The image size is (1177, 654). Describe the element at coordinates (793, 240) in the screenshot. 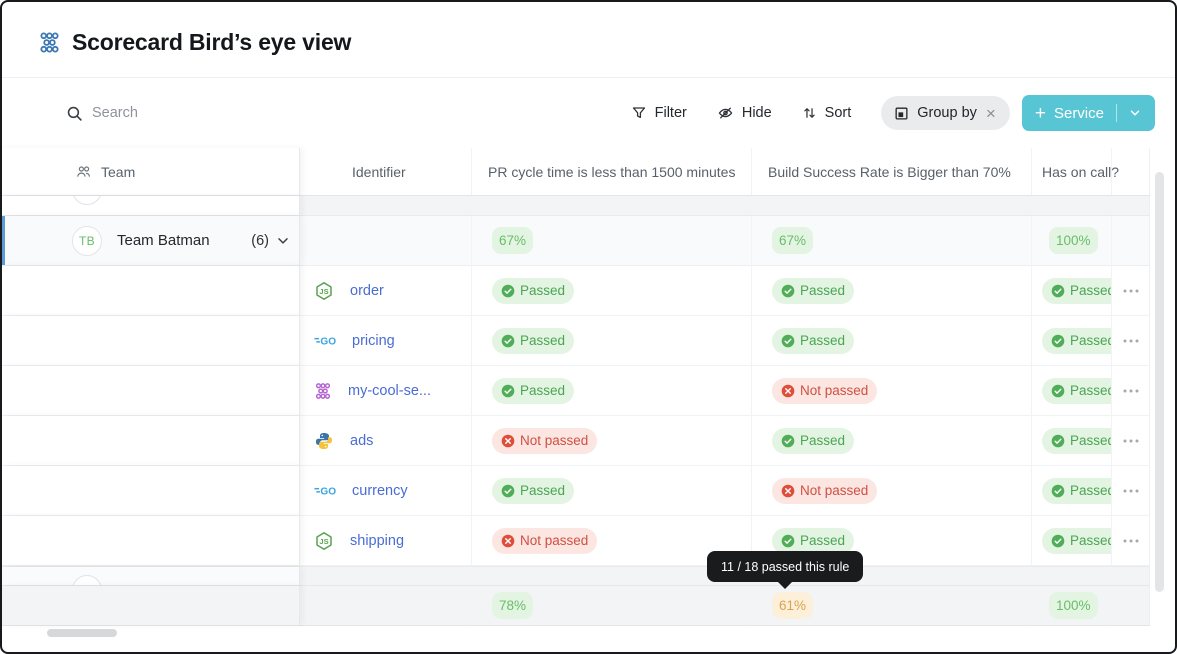

I see `pct-badge: 67%` at that location.